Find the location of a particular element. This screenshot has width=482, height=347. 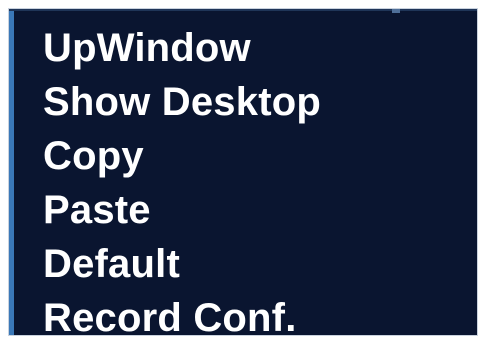

menu-item-default: Default is located at coordinates (256, 264).